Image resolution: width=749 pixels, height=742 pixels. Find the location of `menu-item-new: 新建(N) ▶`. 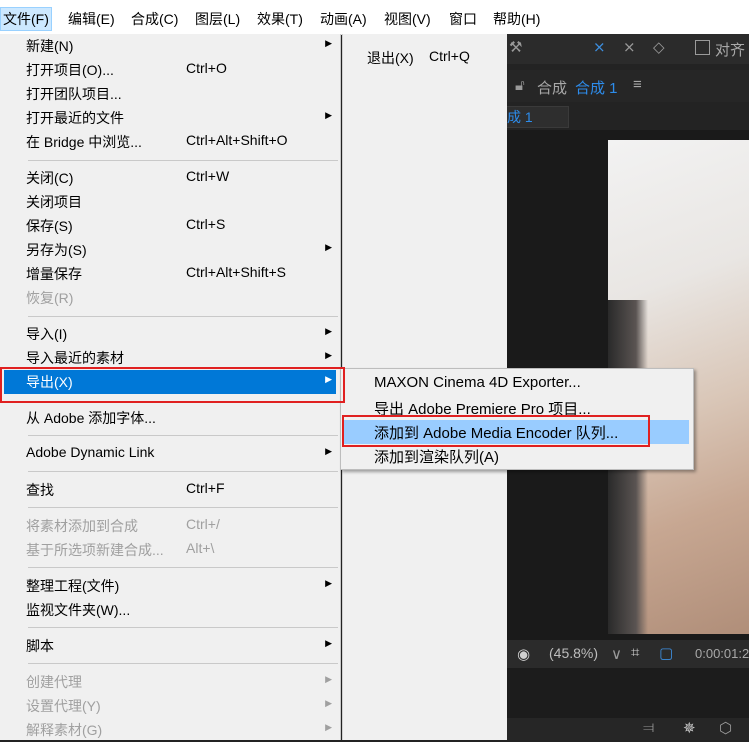

menu-item-new: 新建(N) ▶ is located at coordinates (170, 46).